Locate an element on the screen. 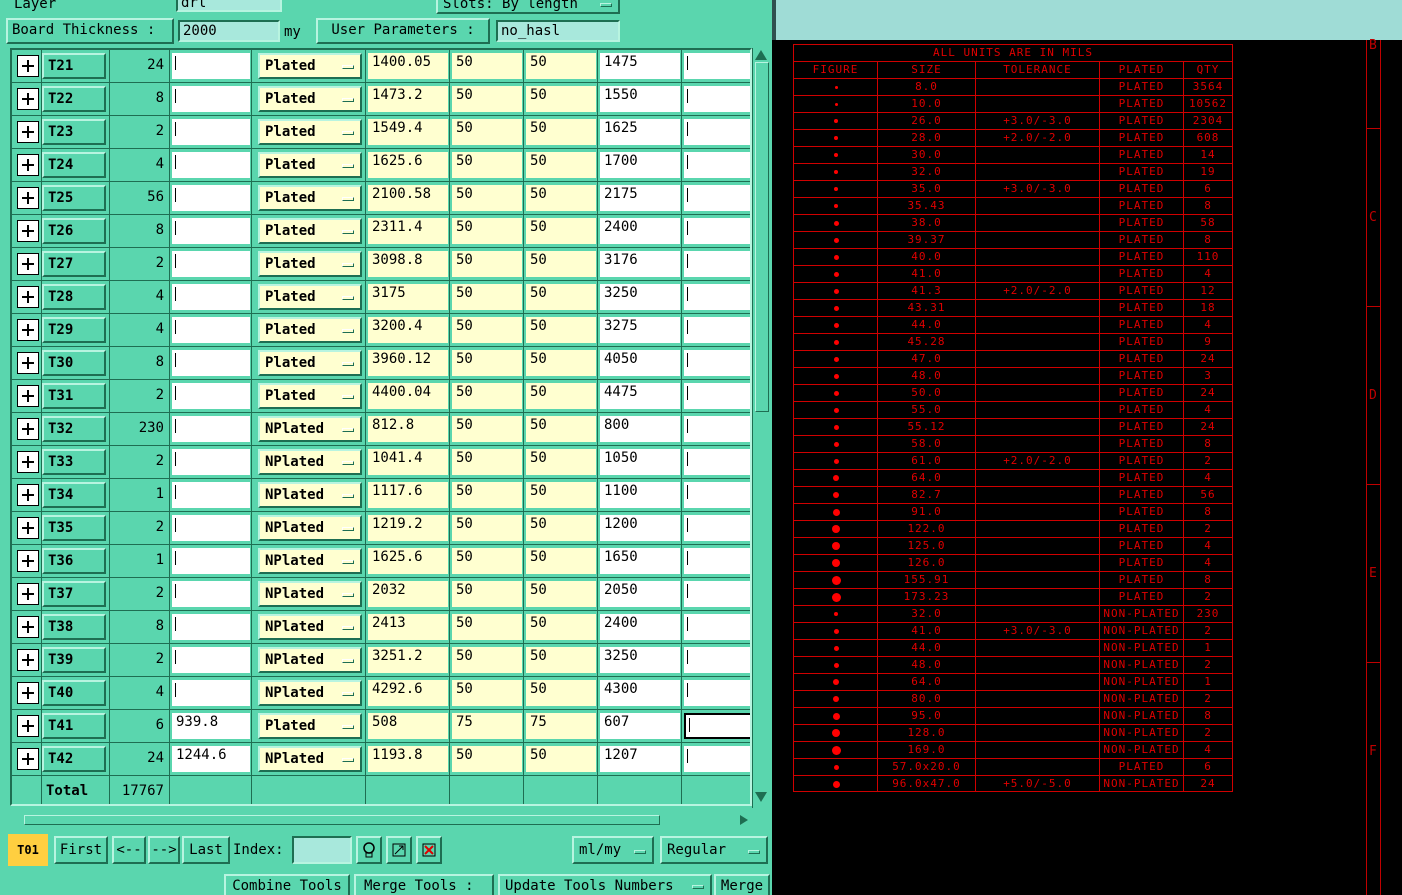  drill-size-input: 1193.8 is located at coordinates (408, 759).